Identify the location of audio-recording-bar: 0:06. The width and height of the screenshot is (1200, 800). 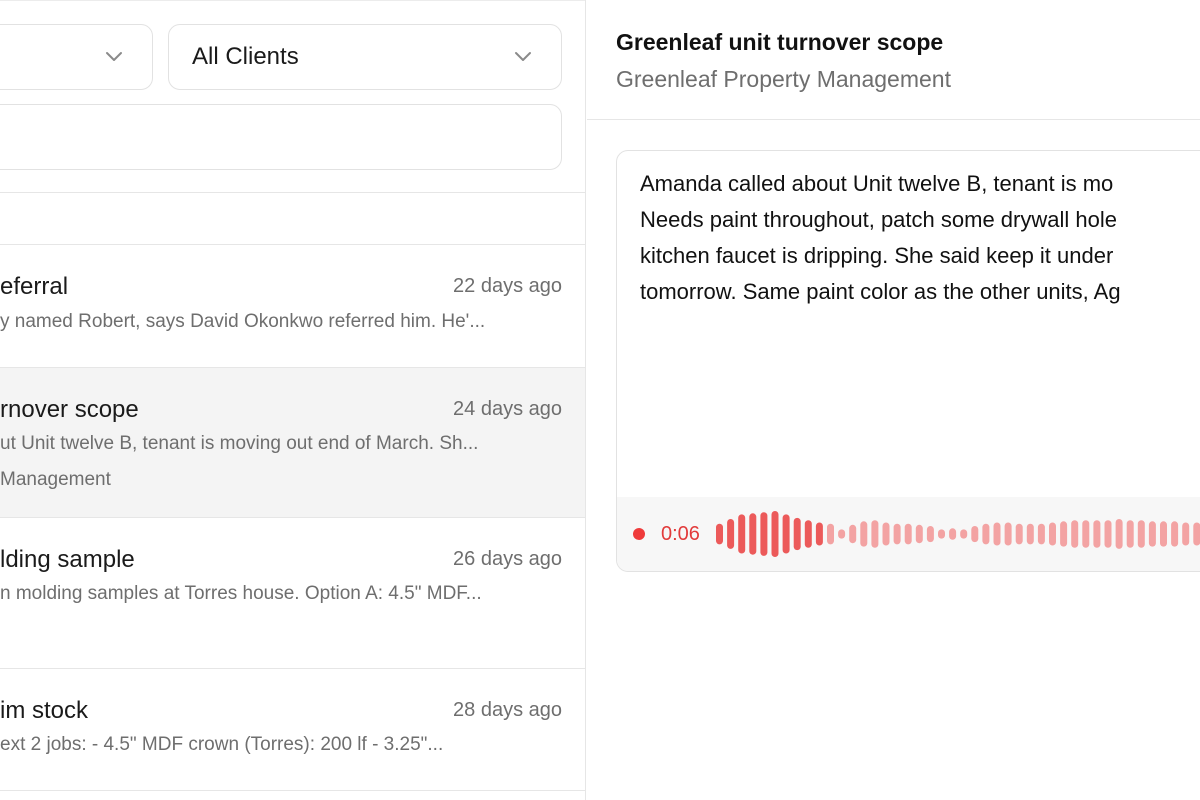
(908, 534).